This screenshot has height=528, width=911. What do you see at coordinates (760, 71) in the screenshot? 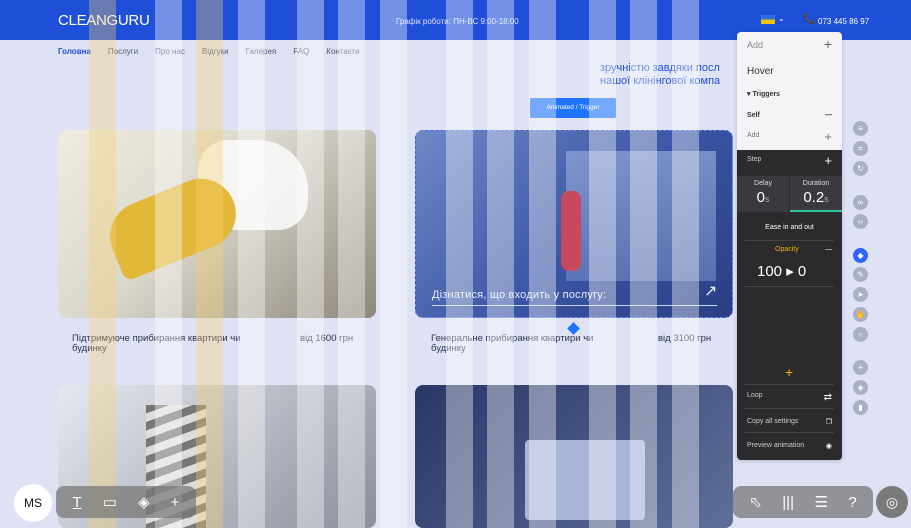
I see `hover-label: Hover` at bounding box center [760, 71].